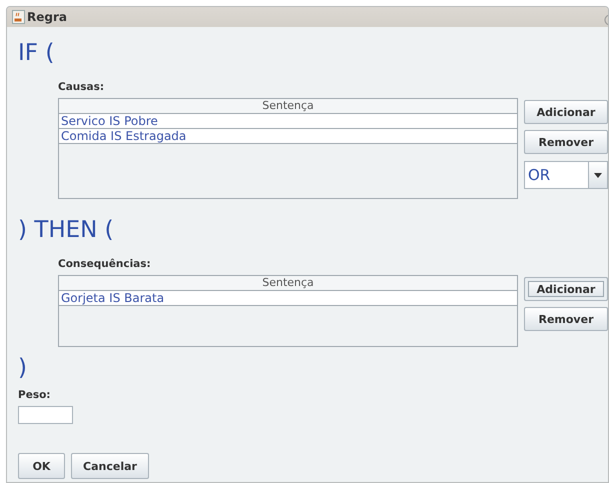 The width and height of the screenshot is (609, 483). I want to click on table-cell: Servico IS Pobre, so click(288, 121).